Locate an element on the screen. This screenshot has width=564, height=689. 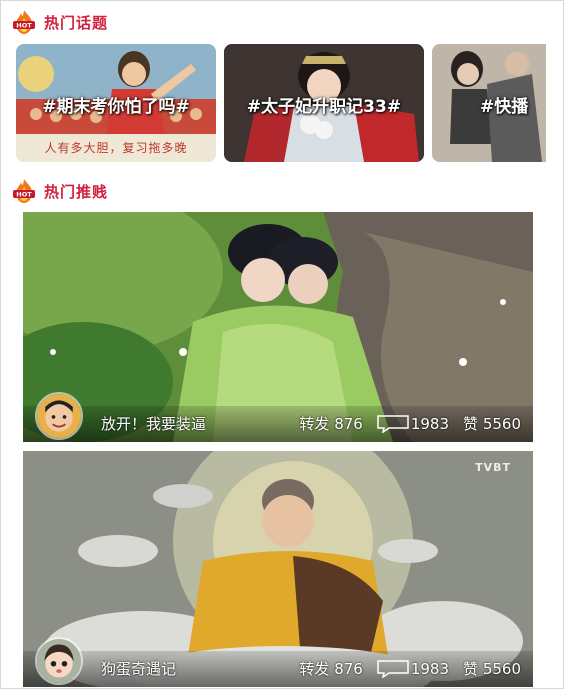
topic-tag: #快播 is located at coordinates (504, 107).